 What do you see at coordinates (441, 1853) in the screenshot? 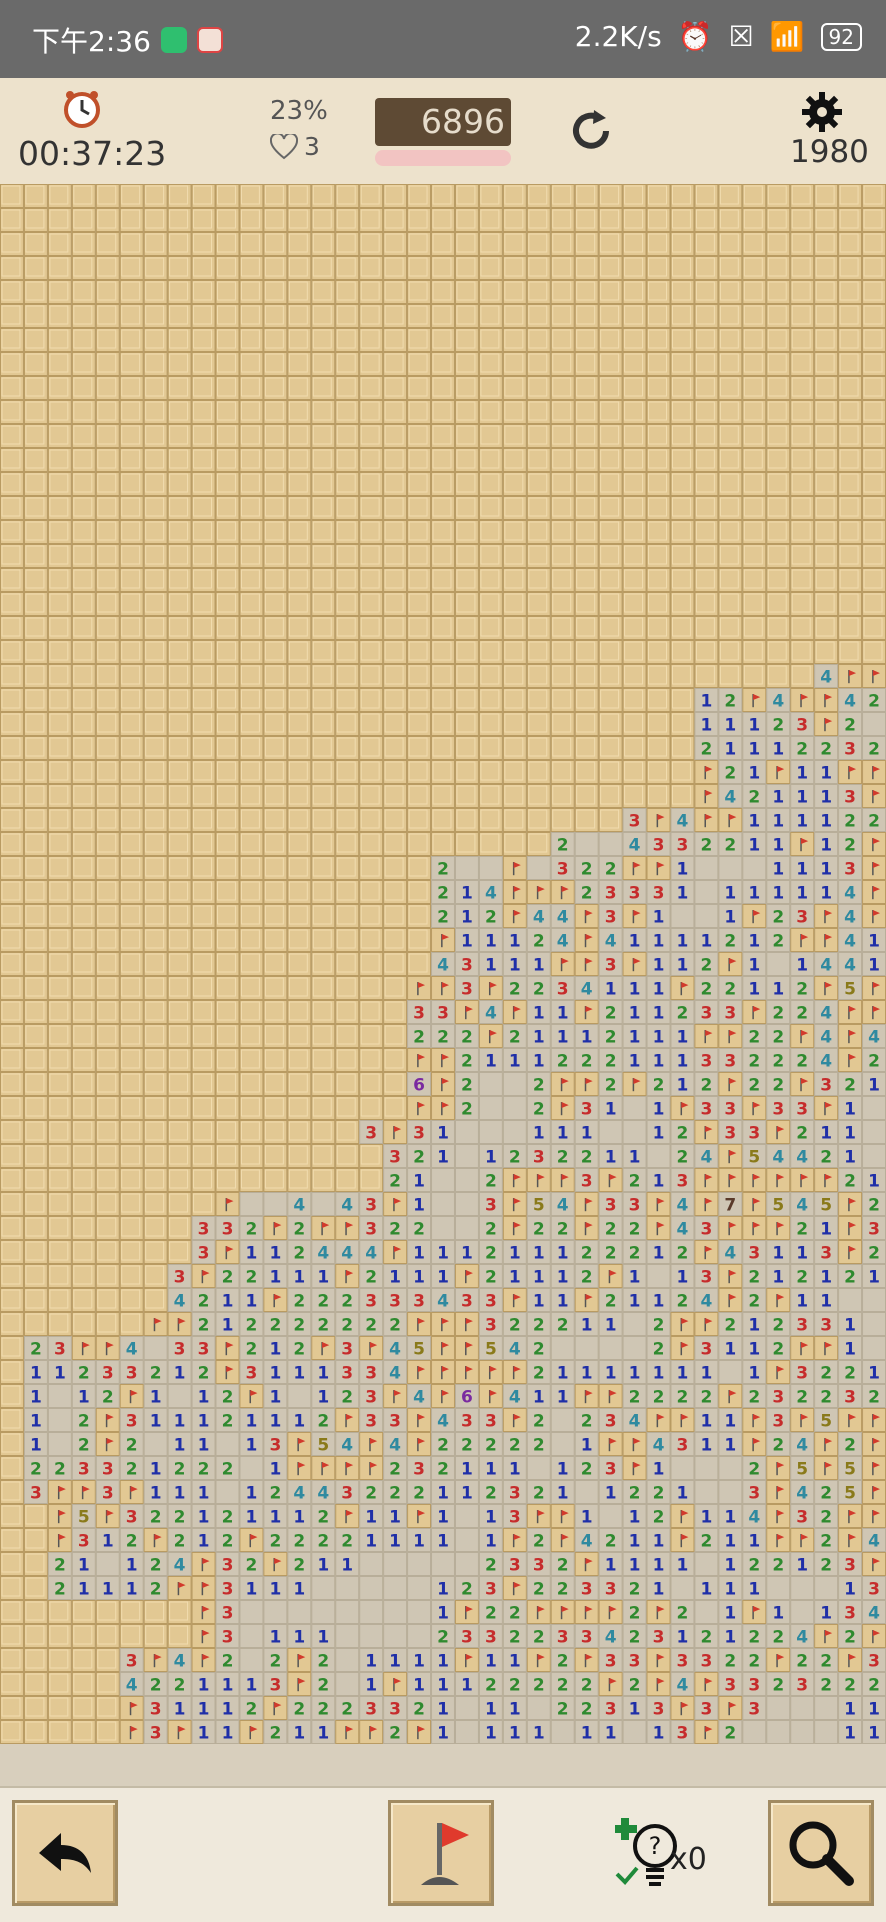
I see `flag-mode-button` at bounding box center [441, 1853].